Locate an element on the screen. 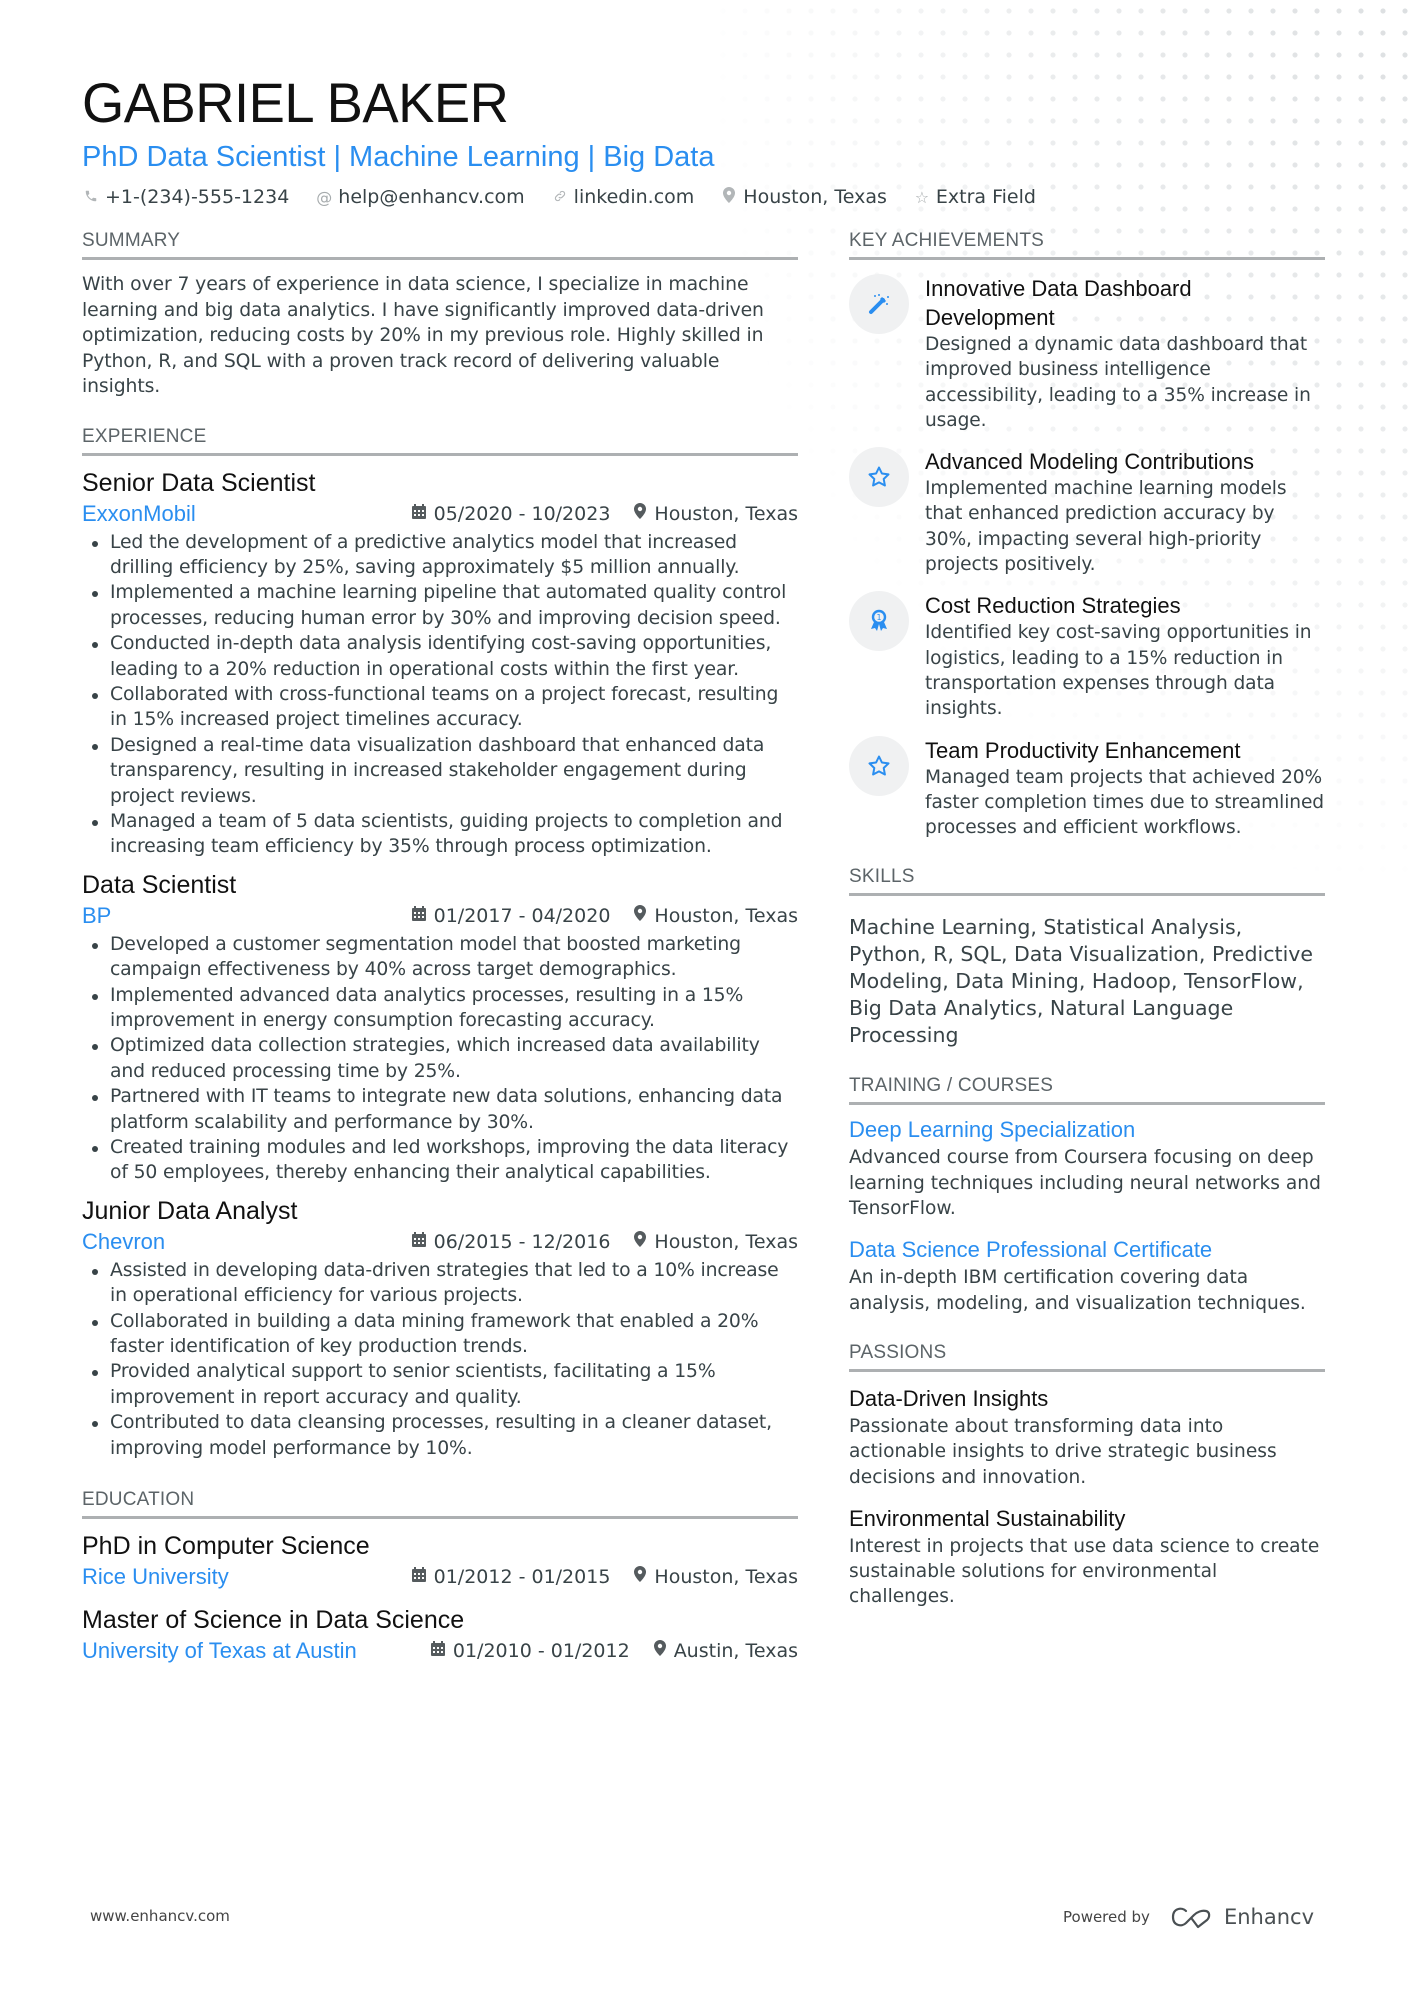  contact-location-text: Houston, Texas is located at coordinates (815, 197).